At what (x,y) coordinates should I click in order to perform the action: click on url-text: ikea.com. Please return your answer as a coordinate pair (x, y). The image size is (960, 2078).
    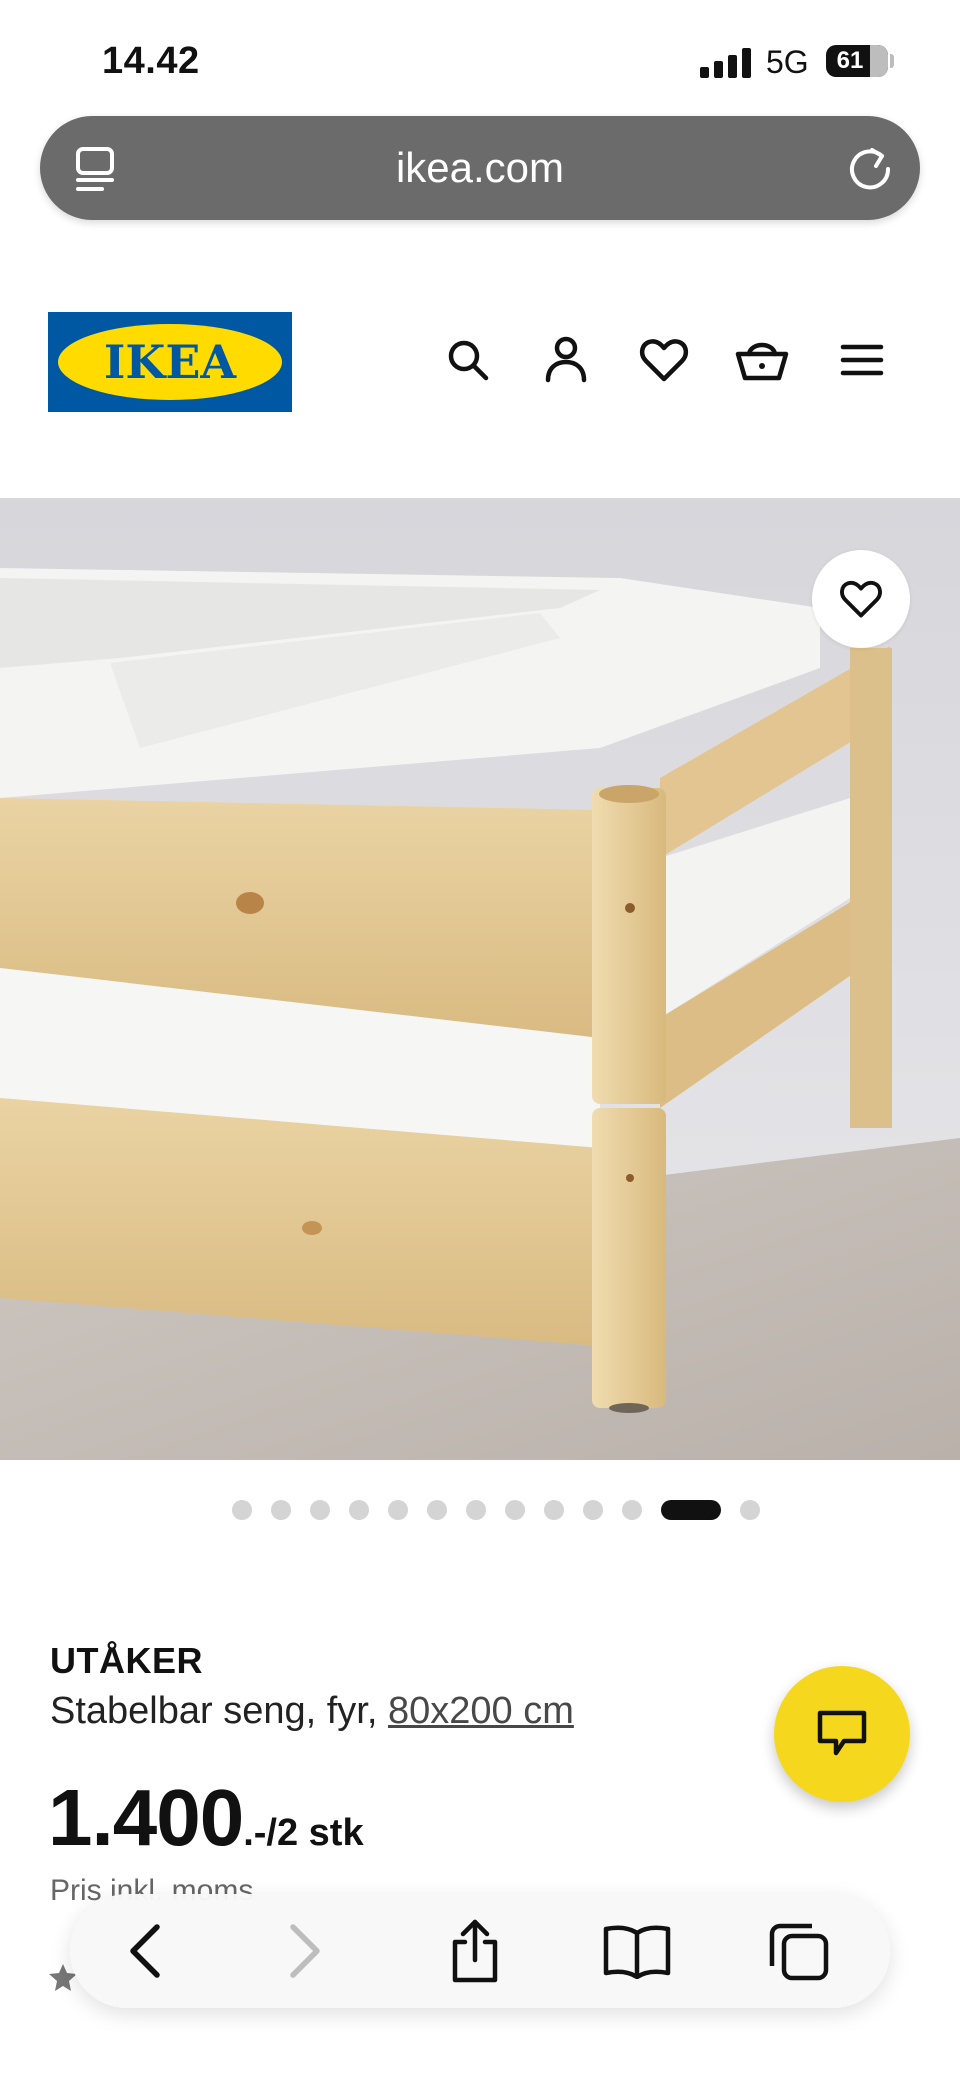
    Looking at the image, I should click on (480, 168).